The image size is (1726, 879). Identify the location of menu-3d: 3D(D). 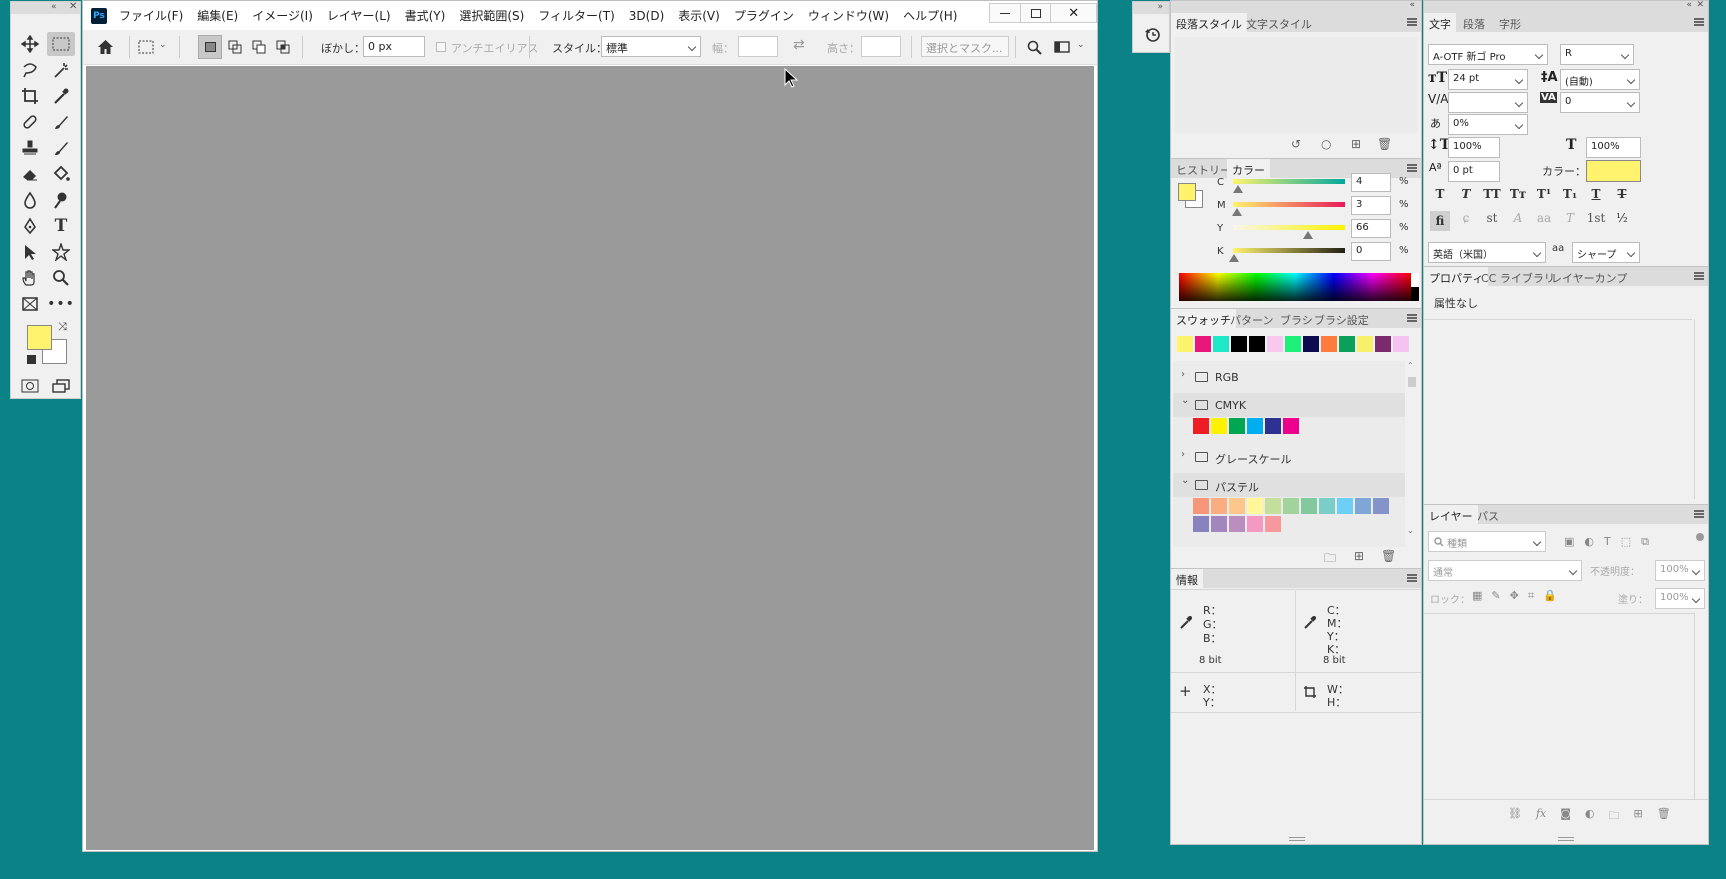
(646, 16).